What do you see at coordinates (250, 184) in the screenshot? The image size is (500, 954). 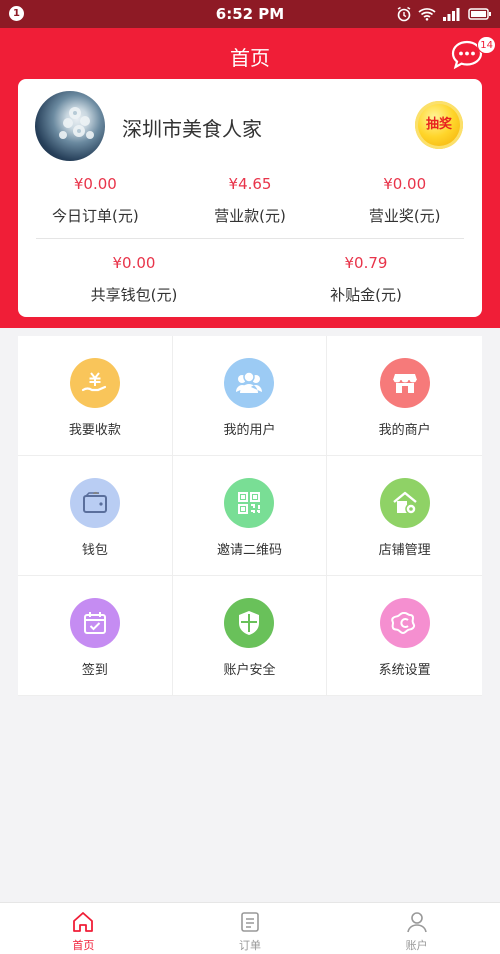 I see `stat-value: ¥4.65` at bounding box center [250, 184].